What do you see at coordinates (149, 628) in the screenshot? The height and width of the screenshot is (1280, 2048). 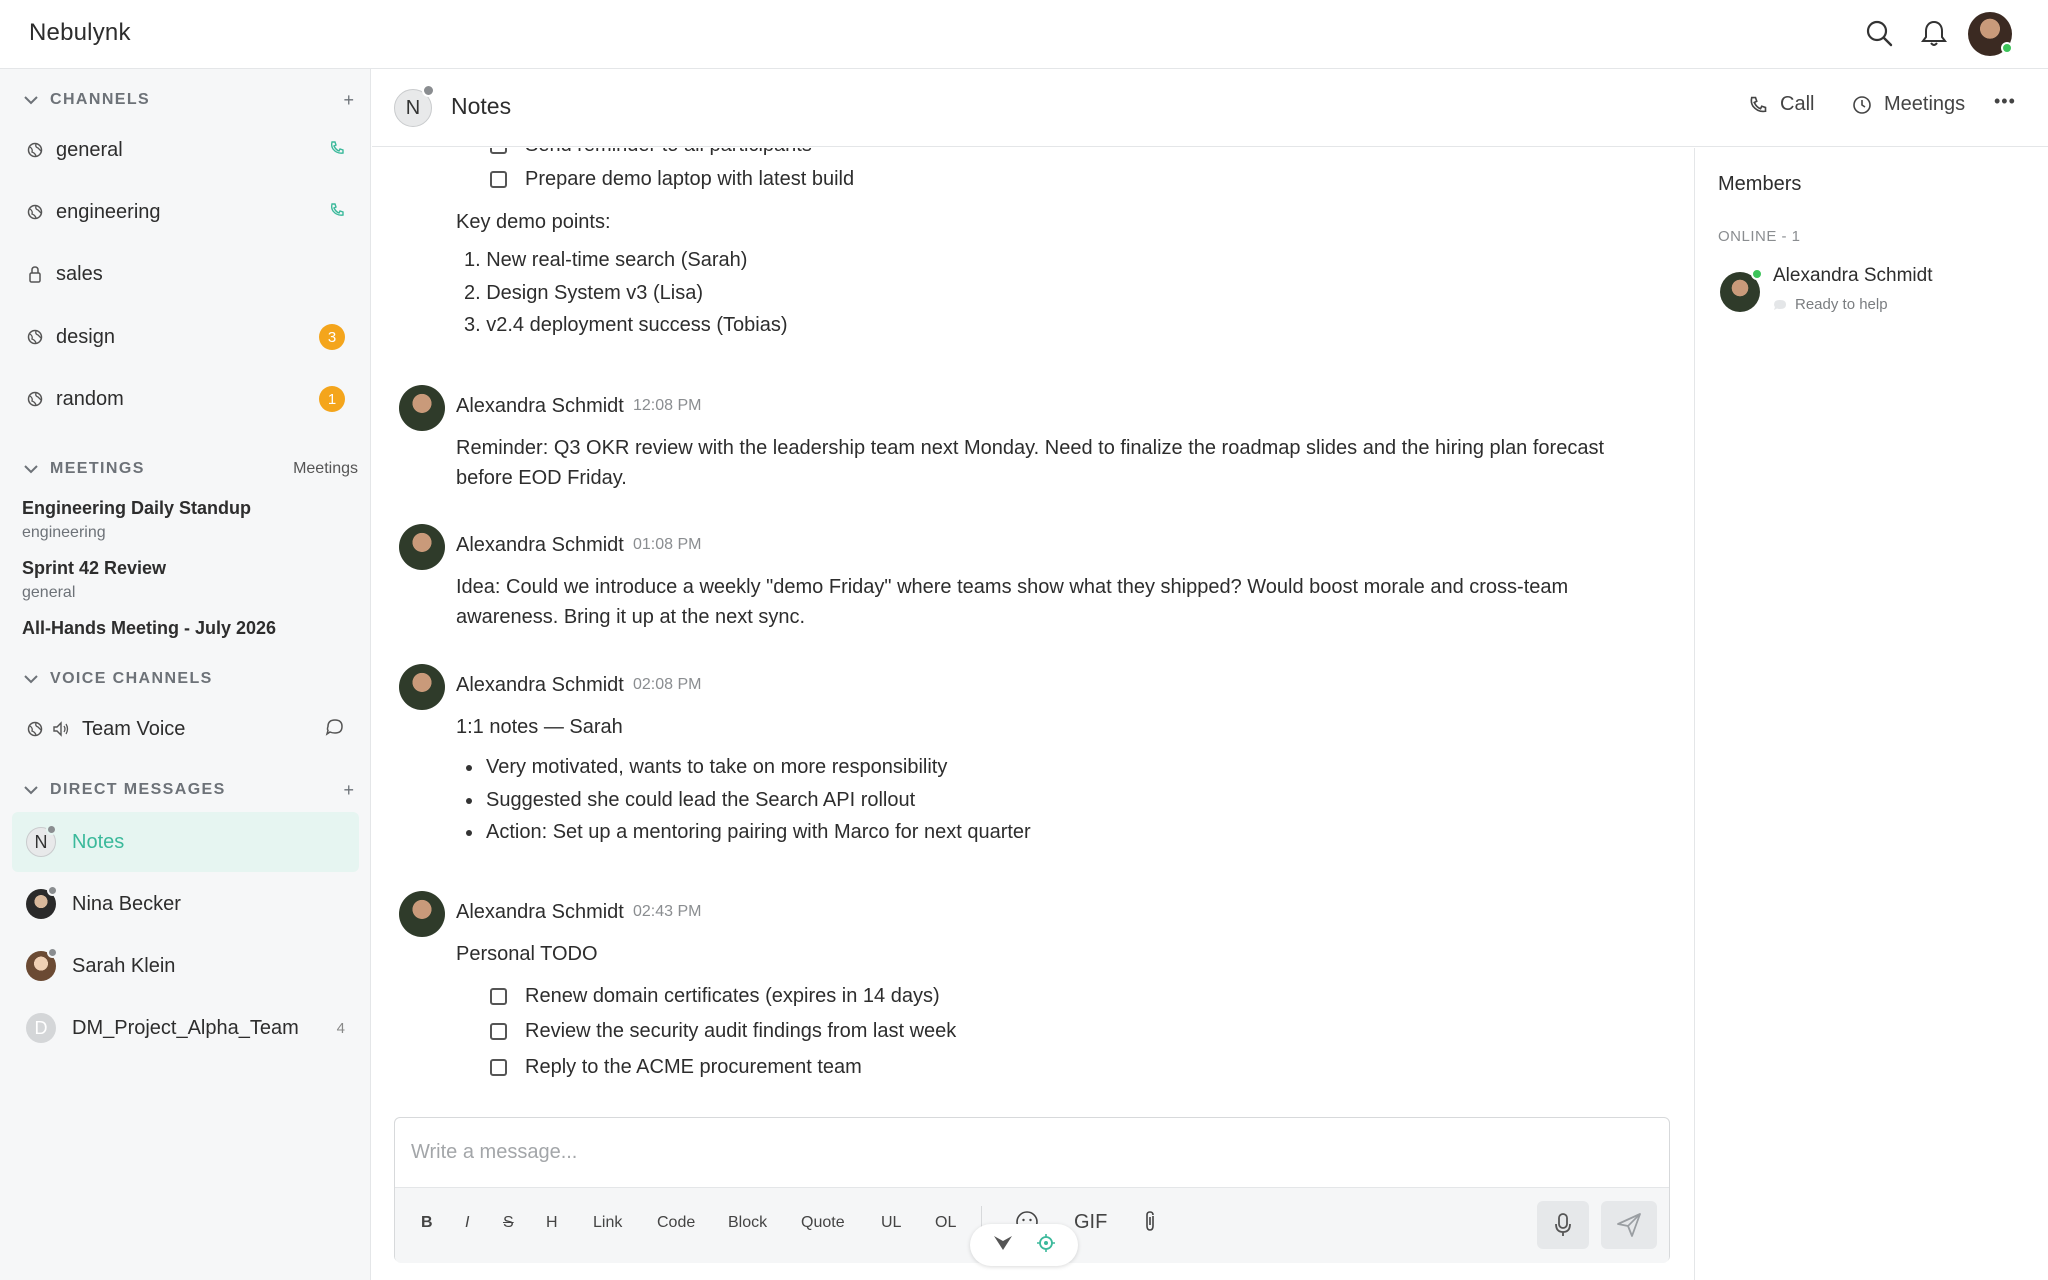 I see `meeting-title: All-Hands Meeting - July 2026` at bounding box center [149, 628].